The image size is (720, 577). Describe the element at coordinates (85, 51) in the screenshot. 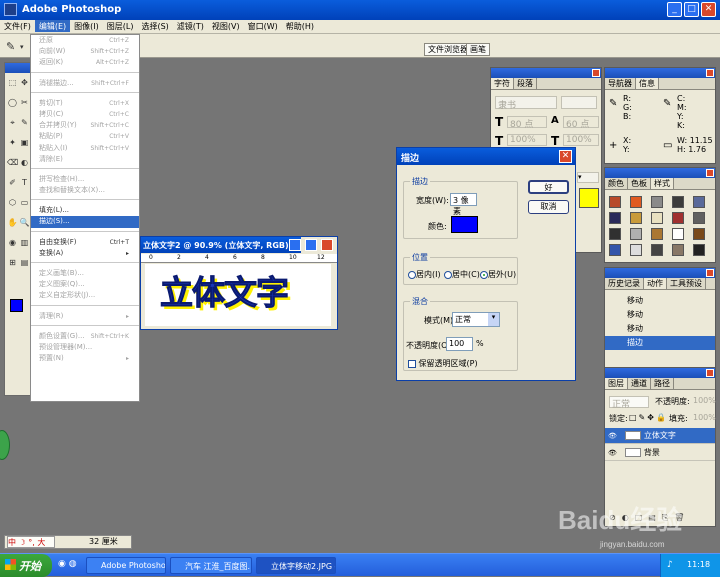

I see `edit-menu-item: 向前(W) Shift+Ctrl+Z` at that location.